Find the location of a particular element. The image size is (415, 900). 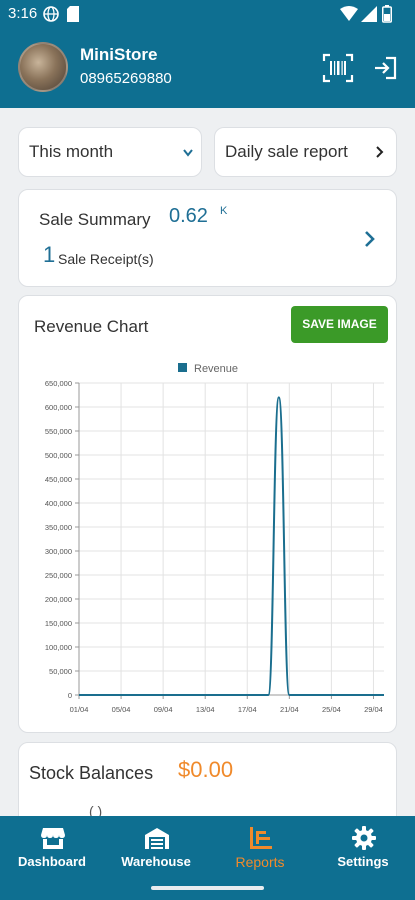

store-name: MiniStore is located at coordinates (119, 54).